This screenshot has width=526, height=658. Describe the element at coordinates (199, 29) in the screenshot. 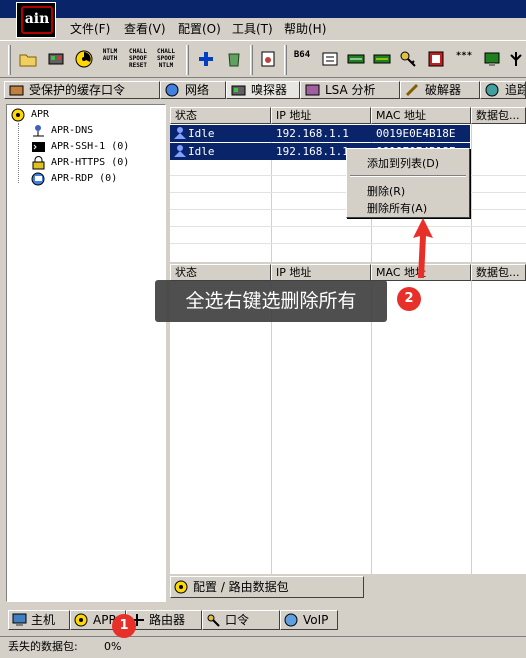

I see `menu-config: 配置(O)` at that location.